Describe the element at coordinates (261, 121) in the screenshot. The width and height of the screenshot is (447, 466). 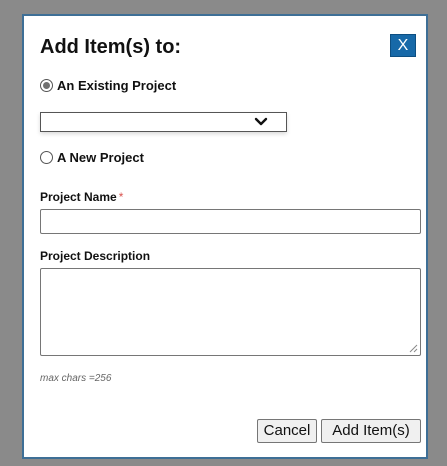
I see `chevron-down-icon` at that location.